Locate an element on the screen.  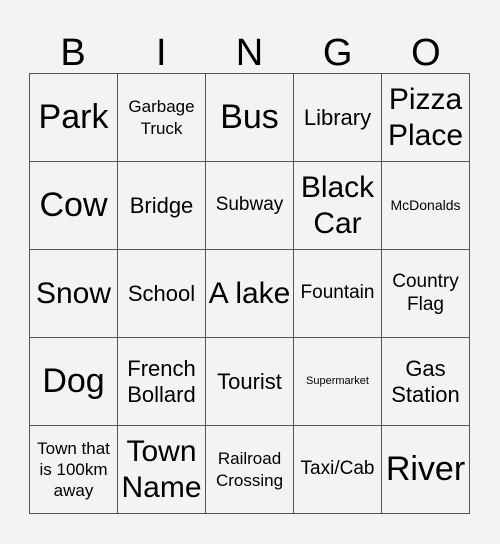
header-letter-i: I is located at coordinates (161, 52).